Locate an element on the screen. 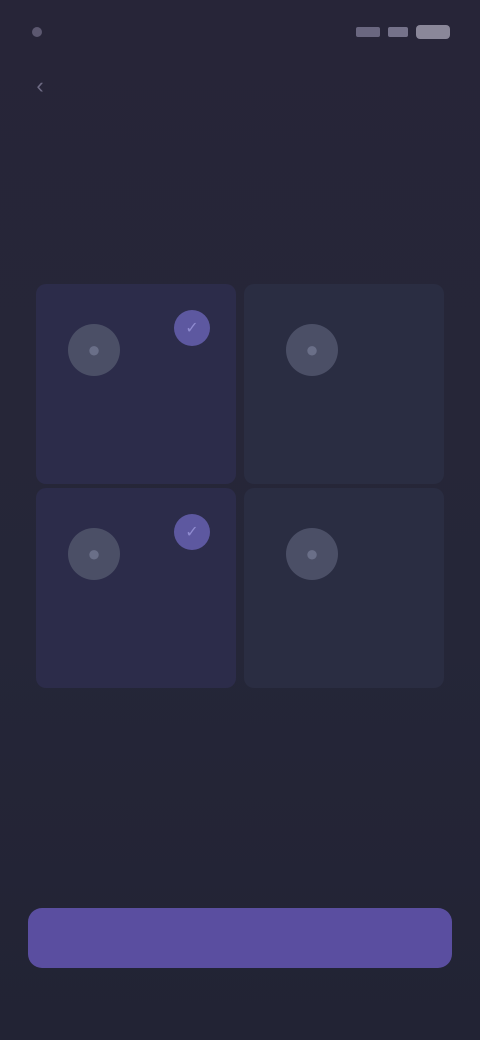 The width and height of the screenshot is (480, 1040). arrow-left-icon: ‹ is located at coordinates (40, 85).